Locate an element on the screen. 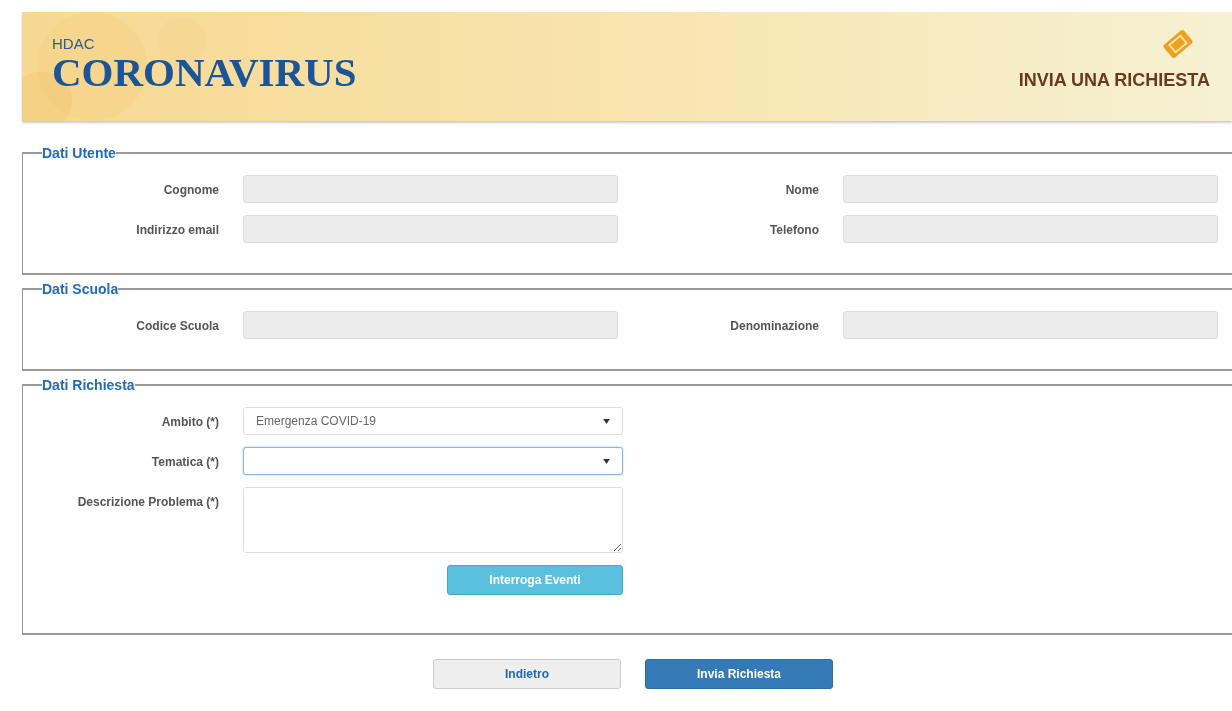 The width and height of the screenshot is (1232, 711). section-title: Dati Richiesta is located at coordinates (88, 385).